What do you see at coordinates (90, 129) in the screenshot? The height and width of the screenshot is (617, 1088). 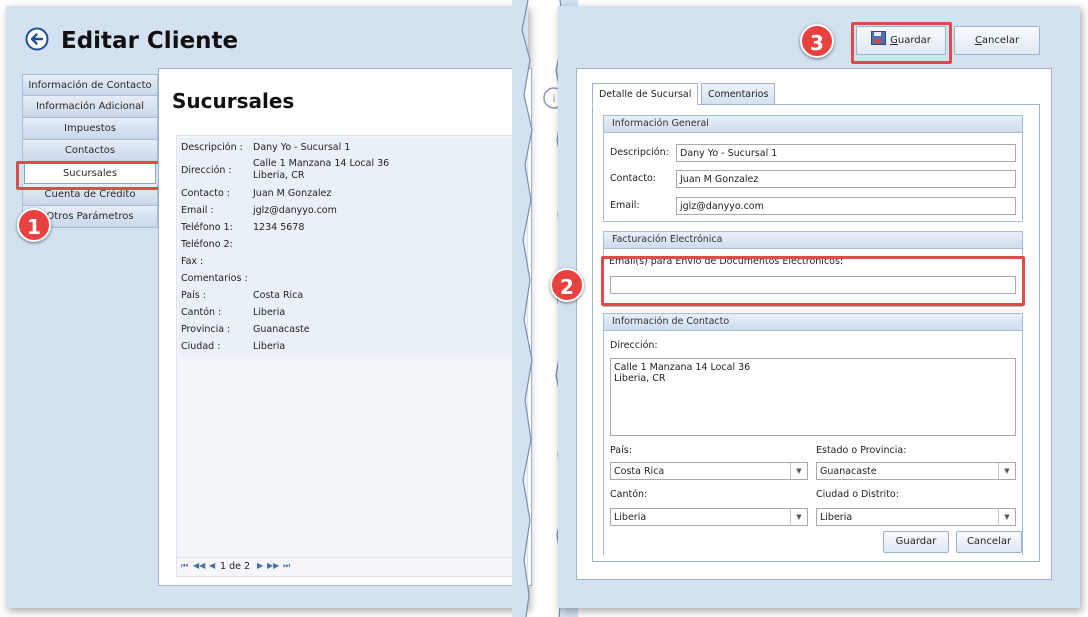 I see `nav-item-impuestos: Impuestos` at bounding box center [90, 129].